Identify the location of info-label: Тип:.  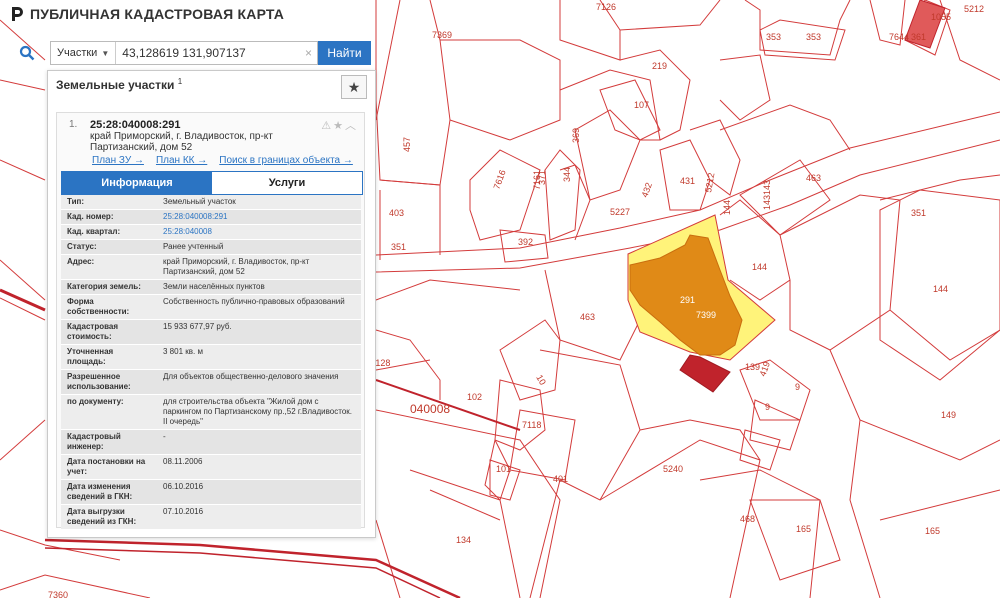
(75, 201).